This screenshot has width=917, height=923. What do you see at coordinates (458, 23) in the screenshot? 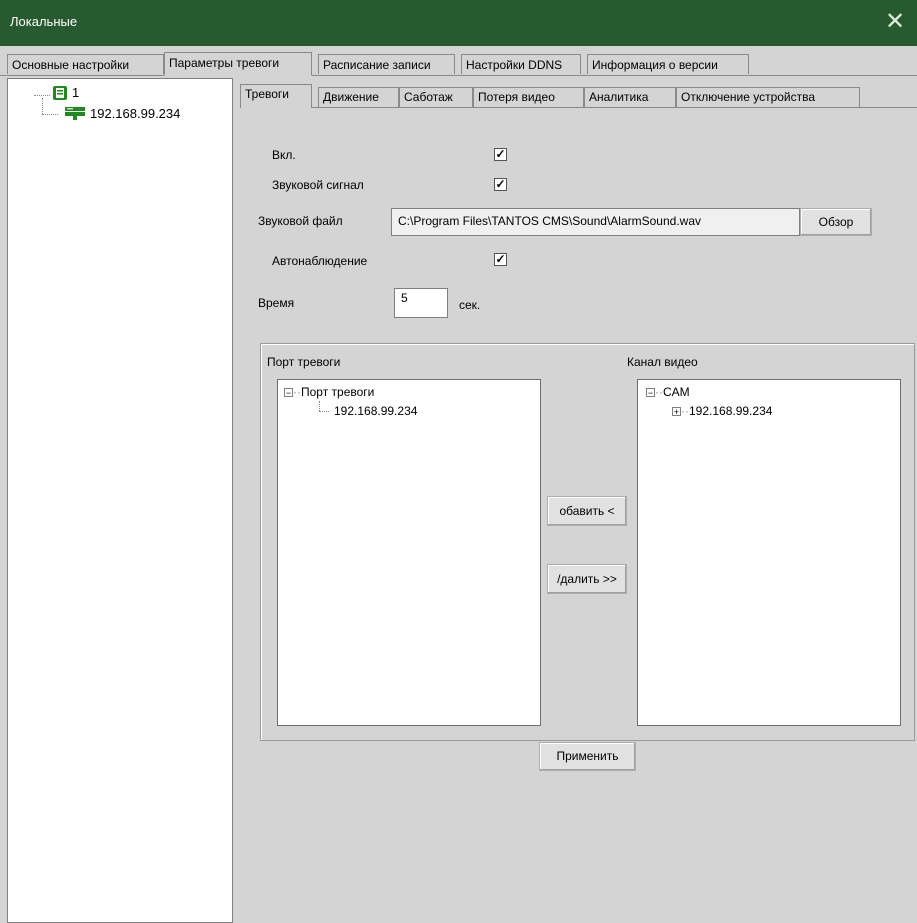
I see `title-bar: Локальные ✕` at bounding box center [458, 23].